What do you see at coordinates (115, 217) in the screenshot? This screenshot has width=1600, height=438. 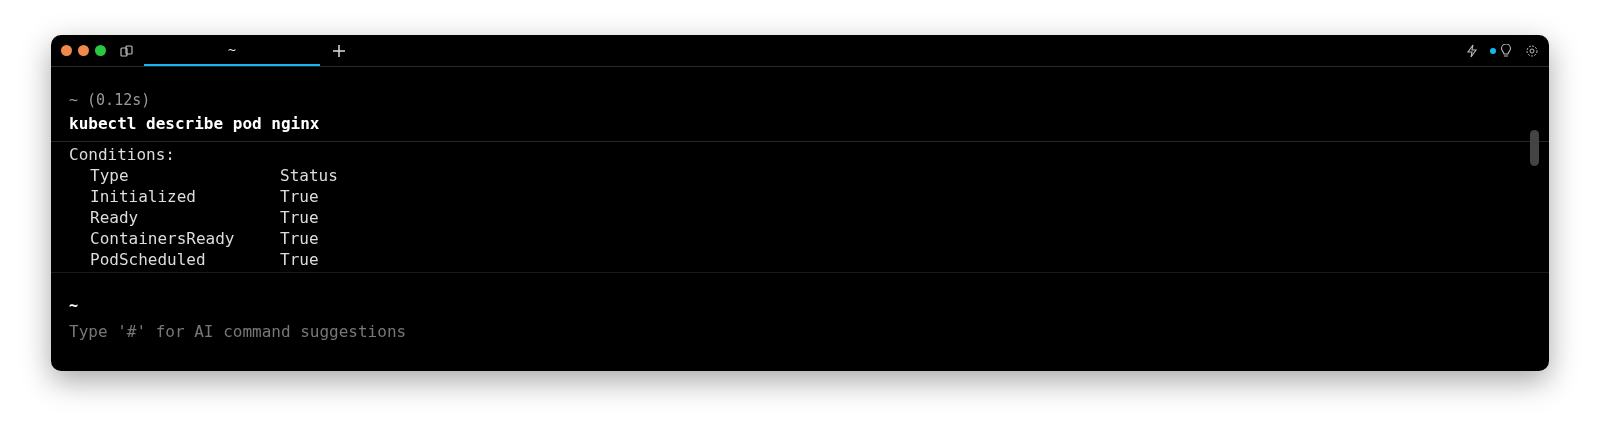 I see `output-cell-text: Ready` at bounding box center [115, 217].